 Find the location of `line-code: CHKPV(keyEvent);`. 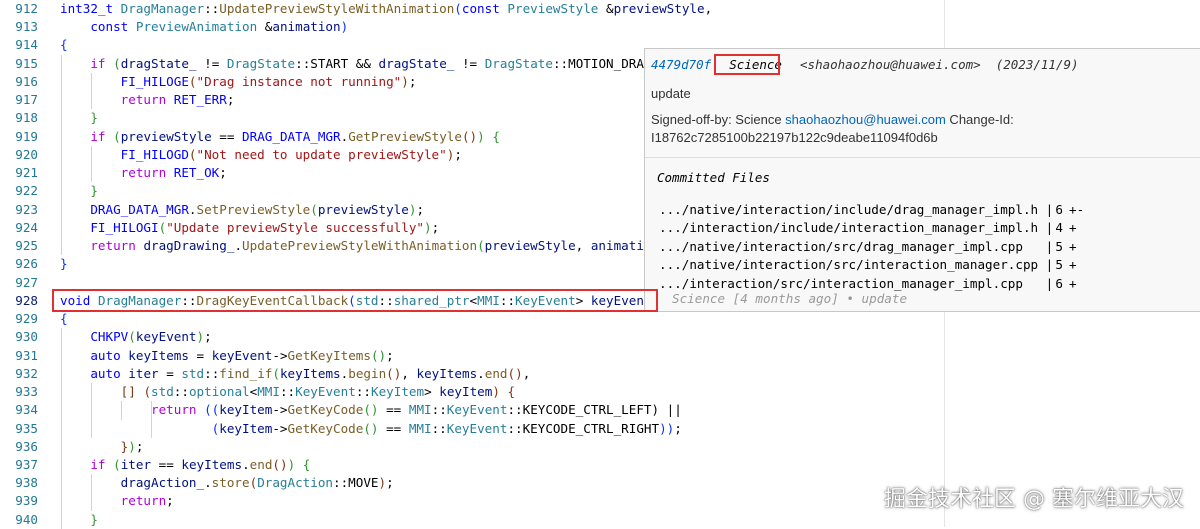

line-code: CHKPV(keyEvent); is located at coordinates (135, 337).